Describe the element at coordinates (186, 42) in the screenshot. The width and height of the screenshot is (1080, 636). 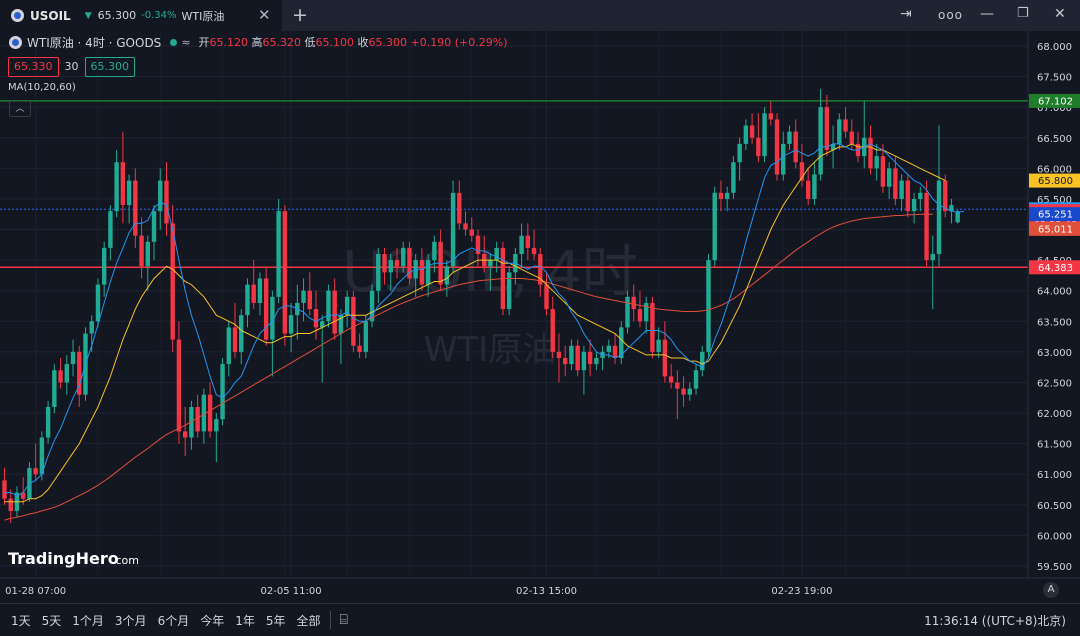
I see `approx-icon: ≈` at that location.